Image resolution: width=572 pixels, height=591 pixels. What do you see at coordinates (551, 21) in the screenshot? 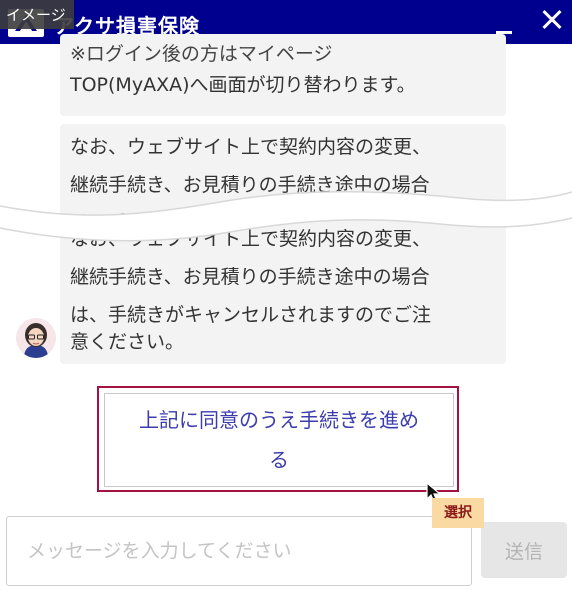
I see `close-icon` at bounding box center [551, 21].